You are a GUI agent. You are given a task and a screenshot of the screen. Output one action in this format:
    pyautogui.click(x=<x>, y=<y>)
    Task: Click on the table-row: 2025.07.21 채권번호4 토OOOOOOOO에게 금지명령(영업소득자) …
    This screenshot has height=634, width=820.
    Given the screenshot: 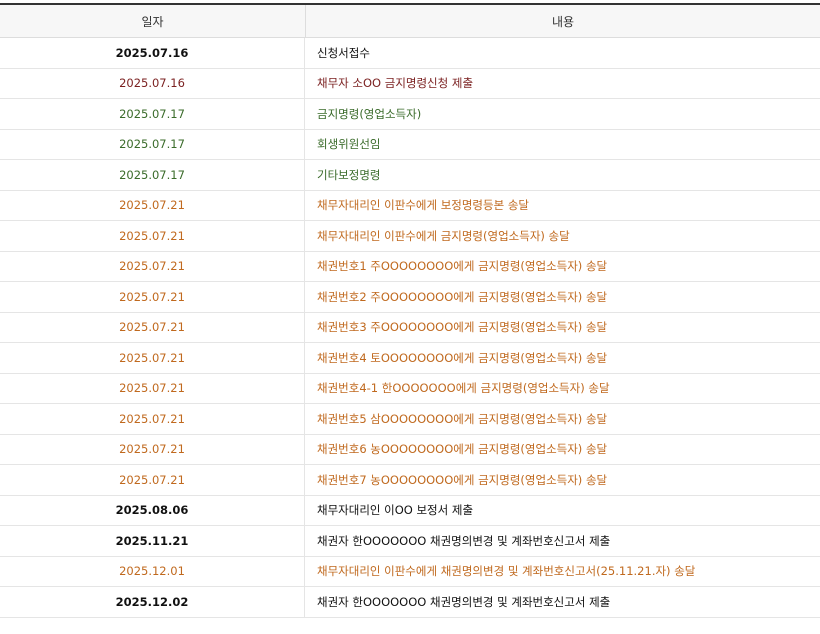 What is the action you would take?
    pyautogui.click(x=410, y=358)
    